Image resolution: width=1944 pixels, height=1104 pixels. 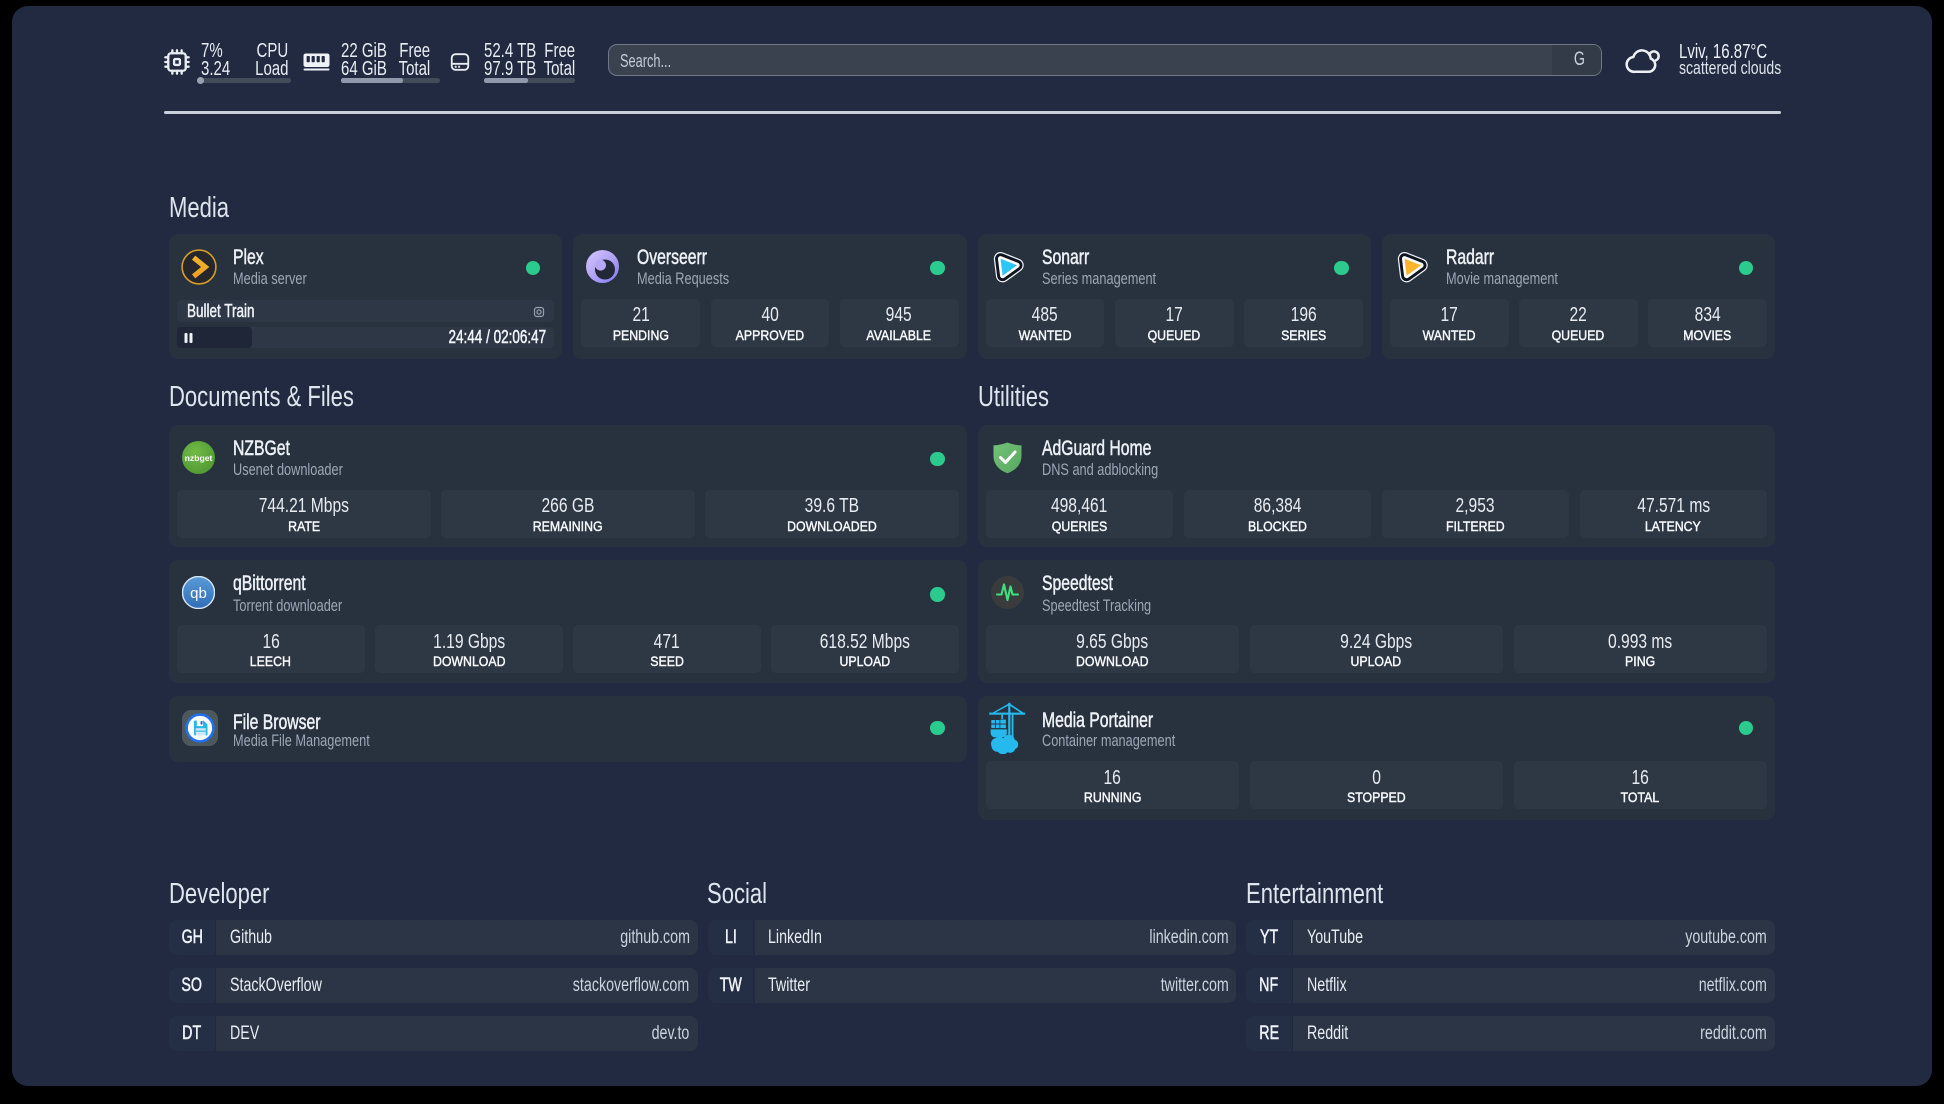 I want to click on svg-text: qb, so click(x=198, y=593).